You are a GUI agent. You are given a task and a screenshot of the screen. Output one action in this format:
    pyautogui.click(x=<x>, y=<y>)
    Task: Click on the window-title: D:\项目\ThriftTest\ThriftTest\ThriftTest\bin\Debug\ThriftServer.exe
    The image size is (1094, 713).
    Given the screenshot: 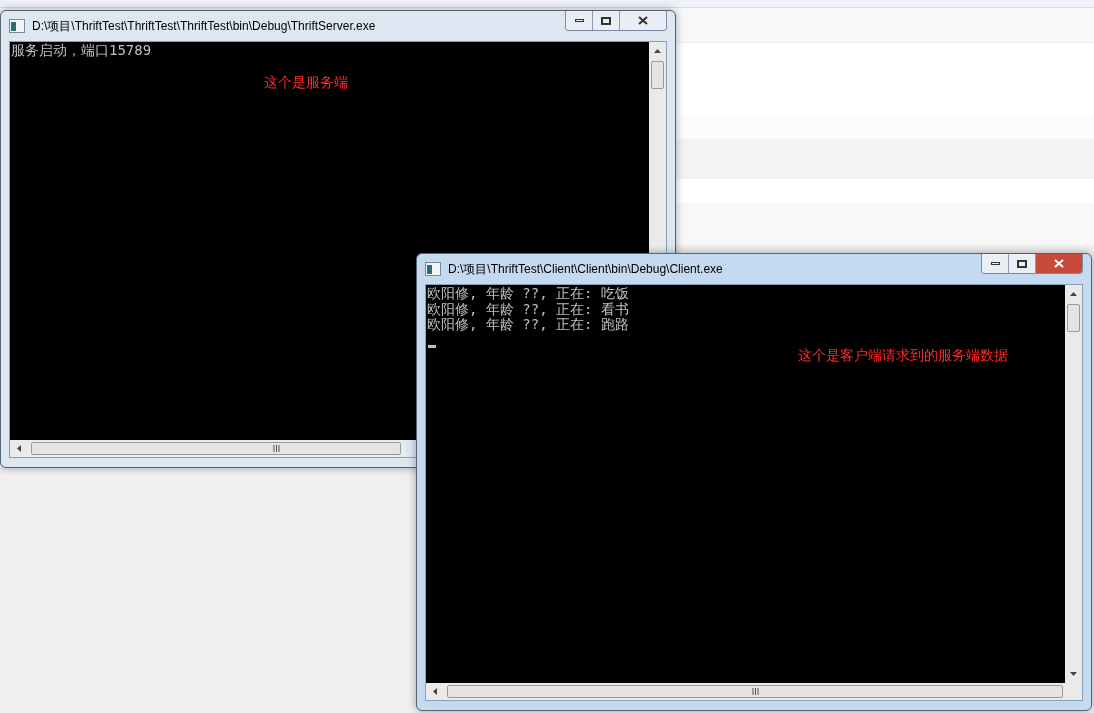 What is the action you would take?
    pyautogui.click(x=204, y=26)
    